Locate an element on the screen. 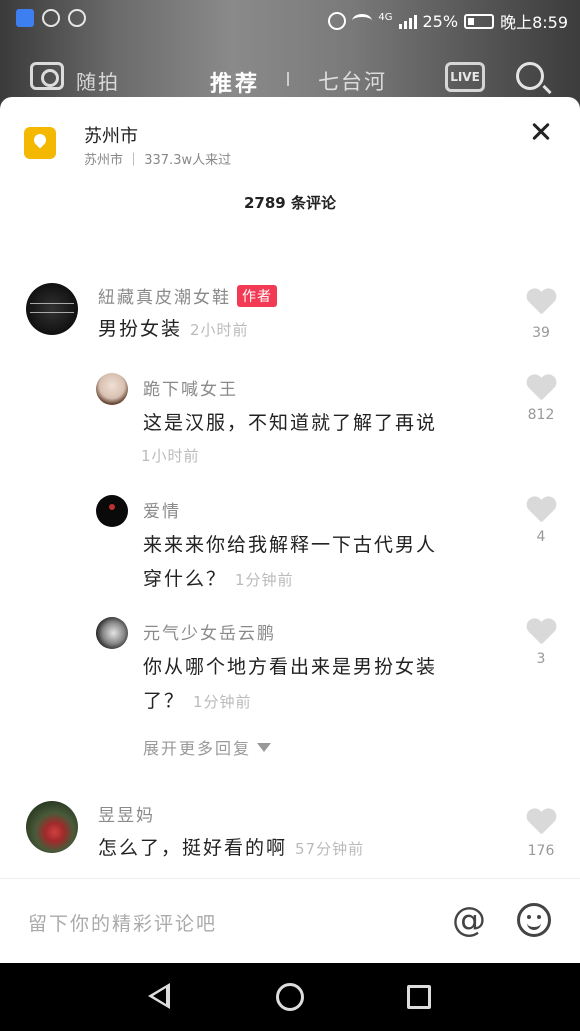 This screenshot has width=580, height=1031. comment-text: 来来来你给我解释一下古代男人 穿什么？ 1分钟前 is located at coordinates (290, 562).